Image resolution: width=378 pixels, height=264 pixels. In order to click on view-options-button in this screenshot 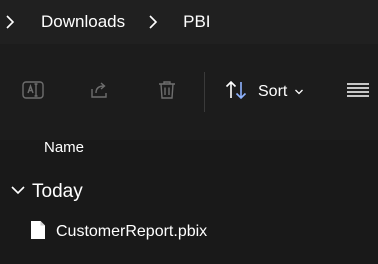, I will do `click(358, 92)`.